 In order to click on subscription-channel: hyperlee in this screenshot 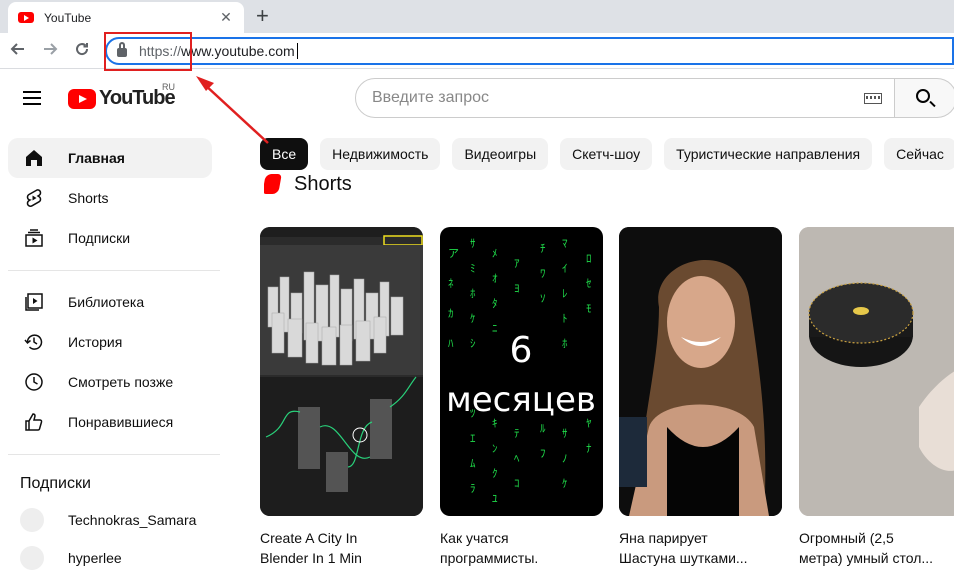, I will do `click(110, 558)`.